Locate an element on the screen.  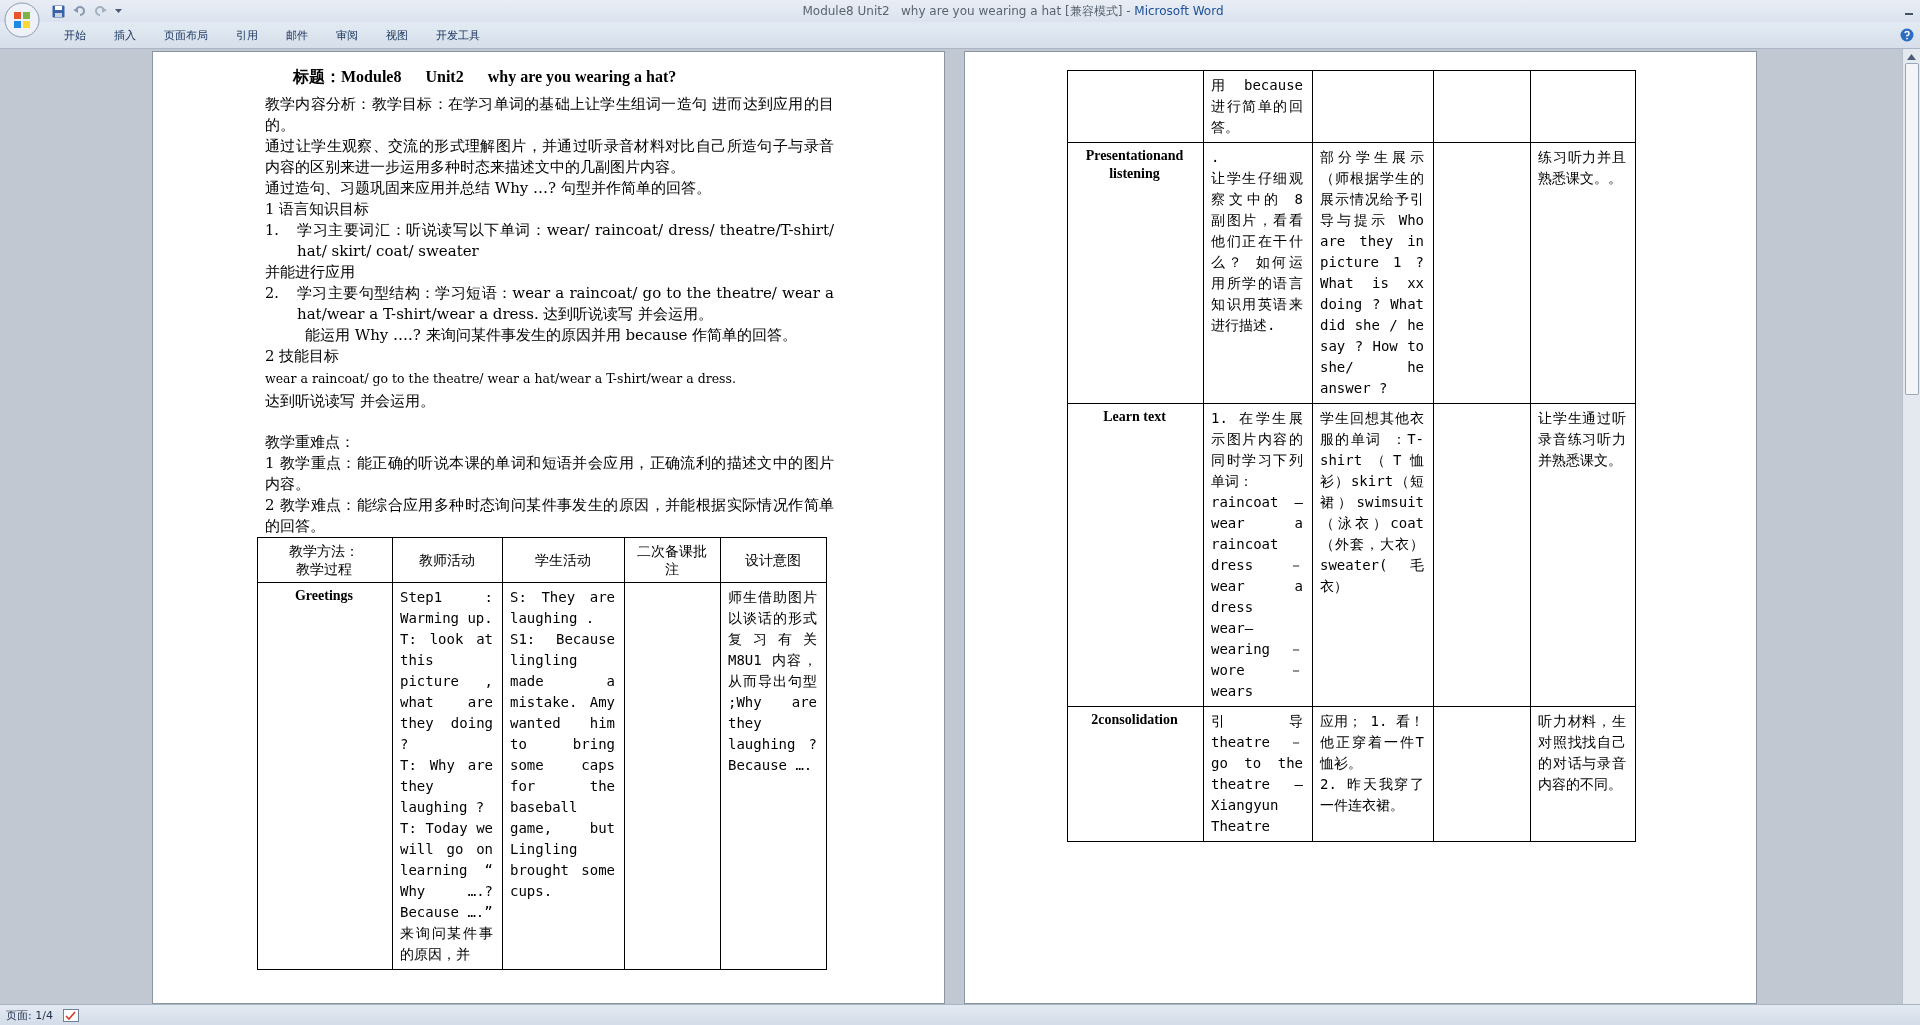
paragraph: 学习主要词汇：听说读写以下单词：wear/ raincoat/ dress/ theatre/T-shirt/ hat/ skirt/ coat/ sweater is located at coordinates (565, 241).